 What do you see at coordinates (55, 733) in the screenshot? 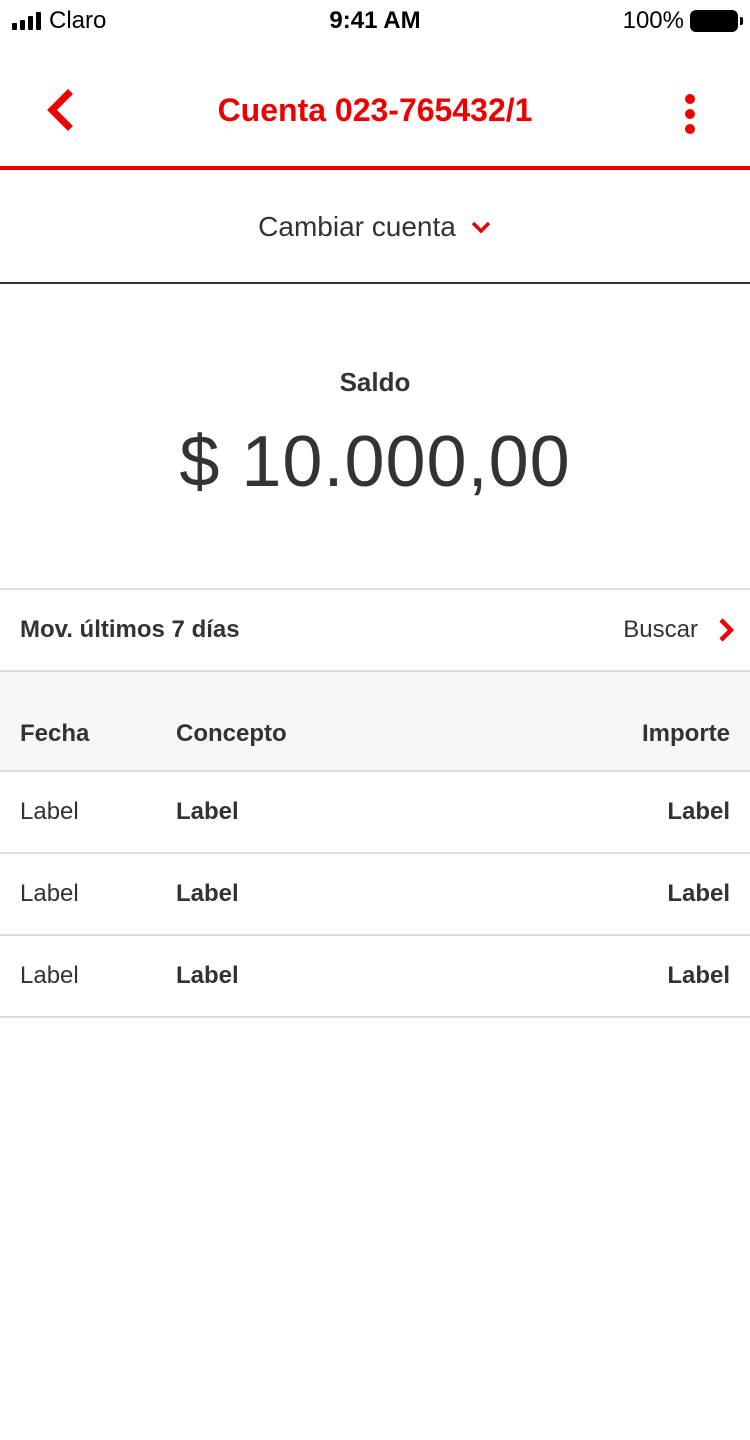
I see `header-fecha: Fecha` at bounding box center [55, 733].